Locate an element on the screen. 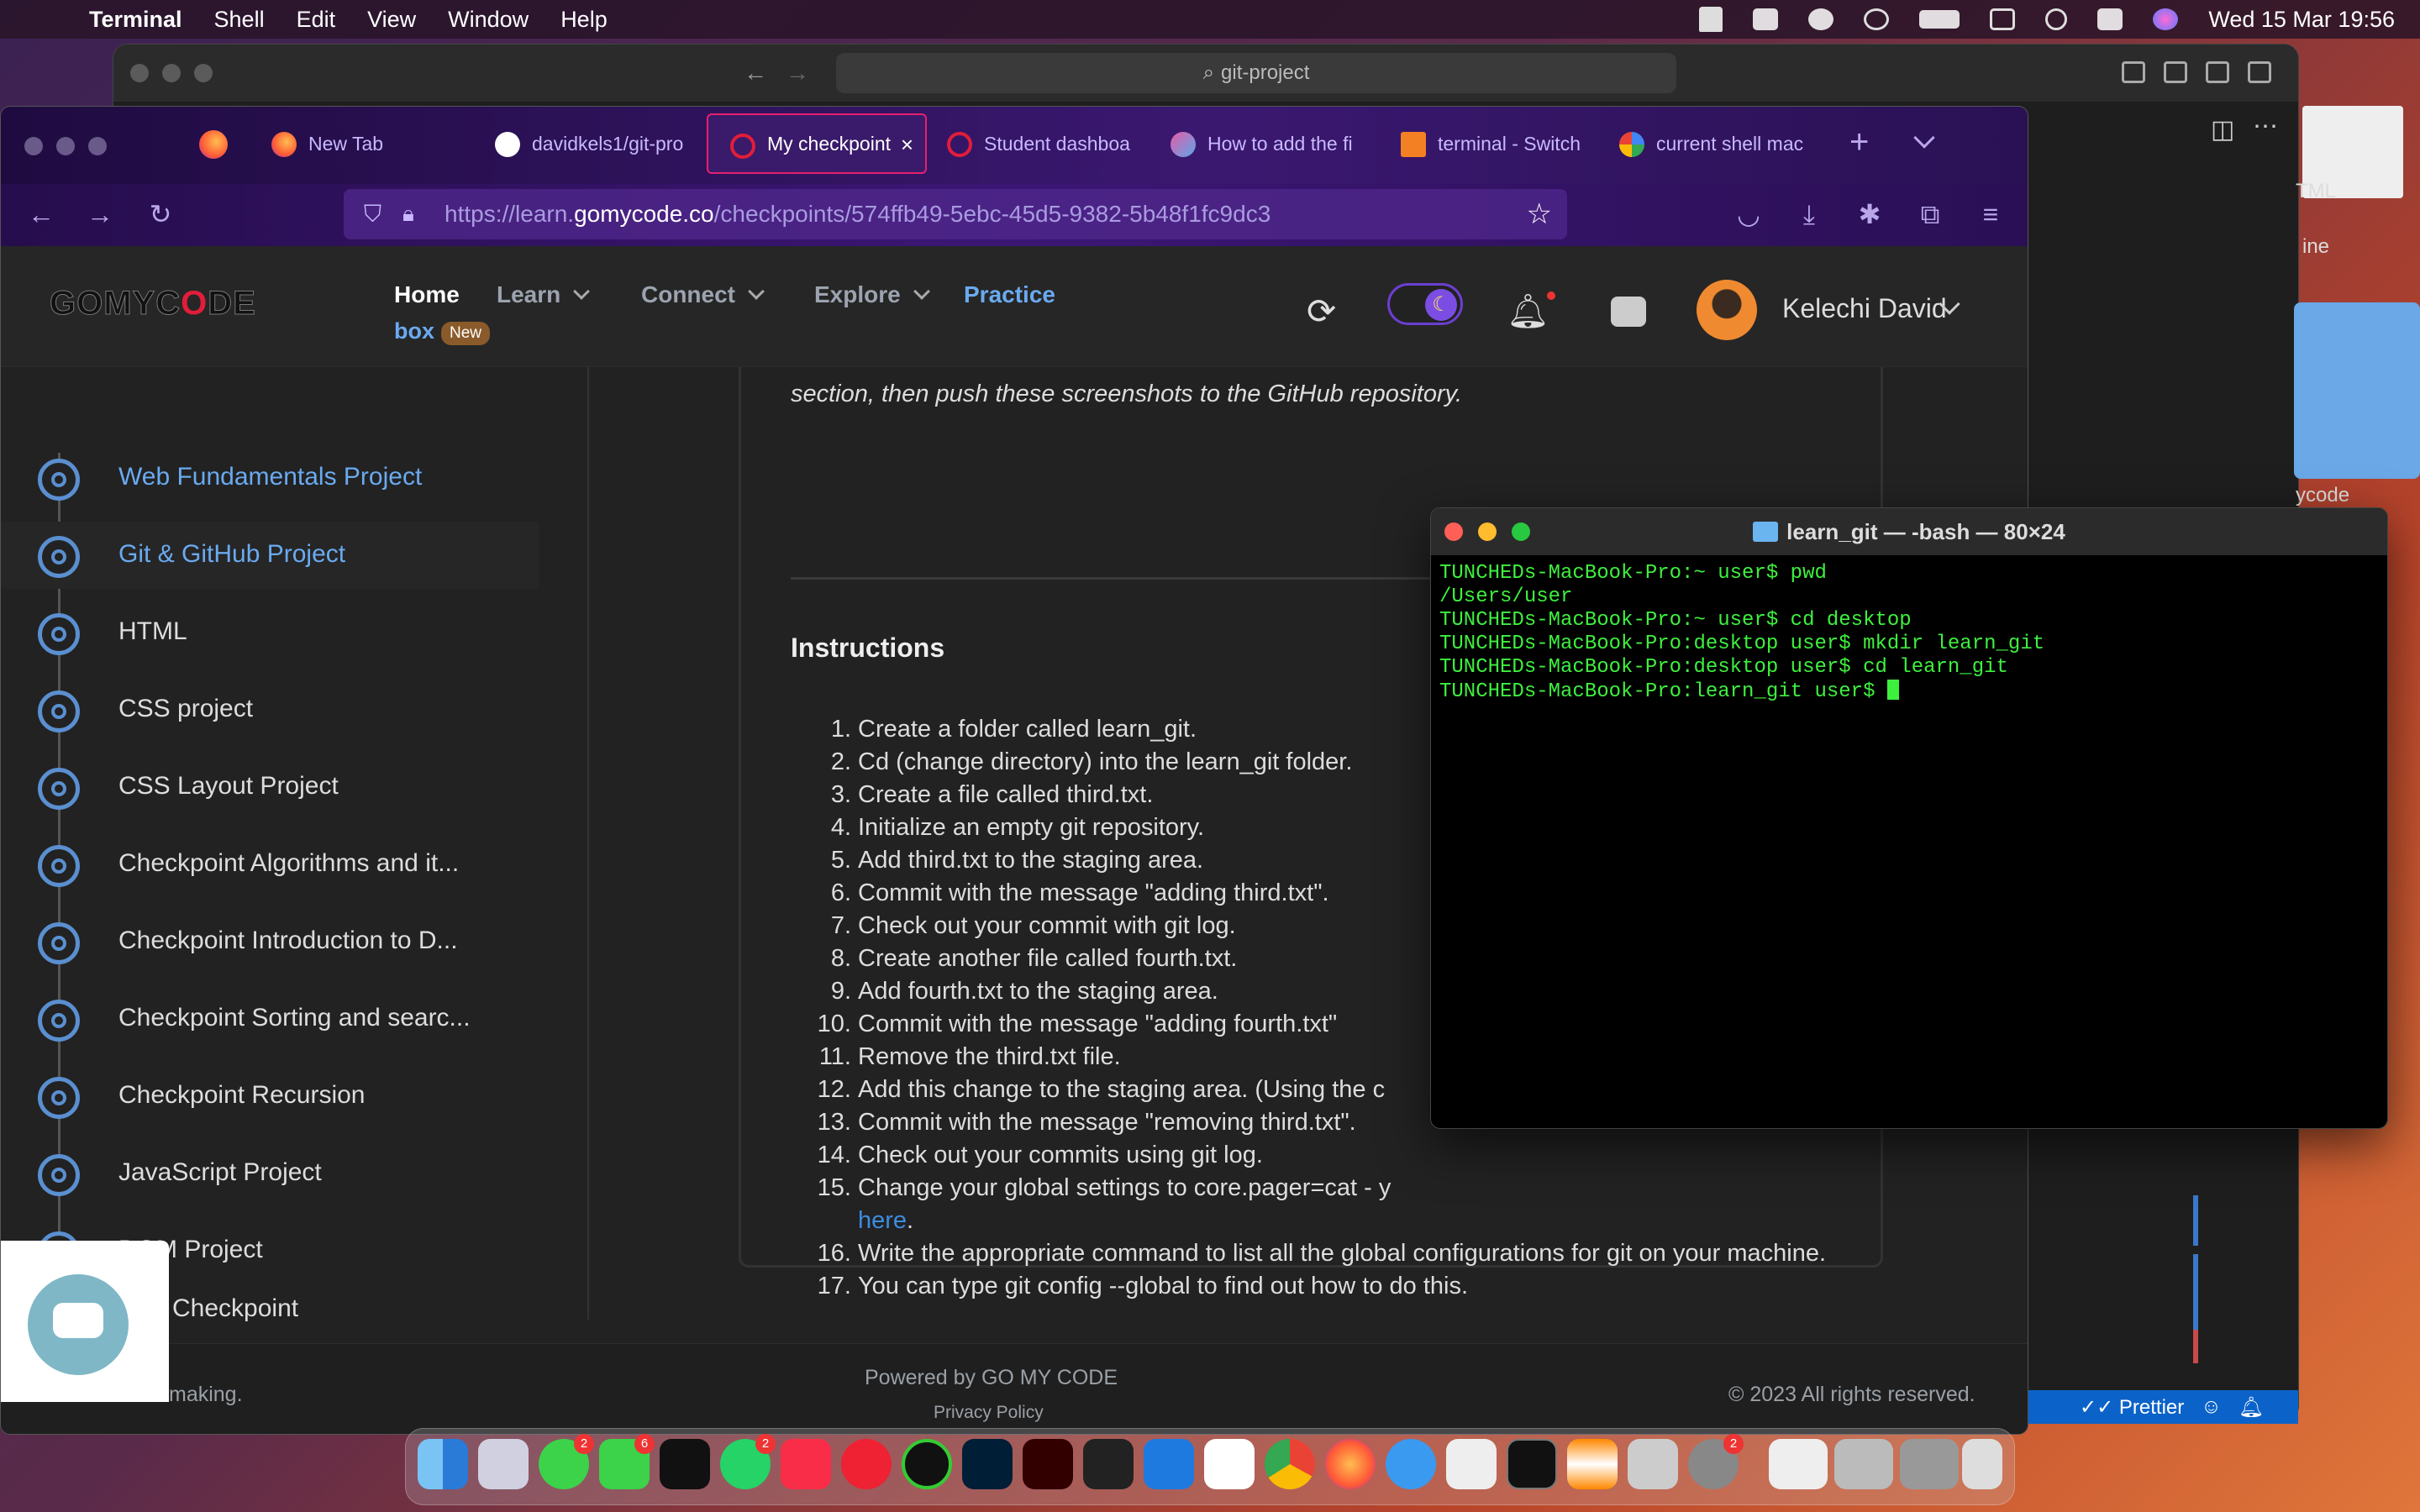 The height and width of the screenshot is (1512, 2420). screen-sharing-icon is located at coordinates (1653, 1464).